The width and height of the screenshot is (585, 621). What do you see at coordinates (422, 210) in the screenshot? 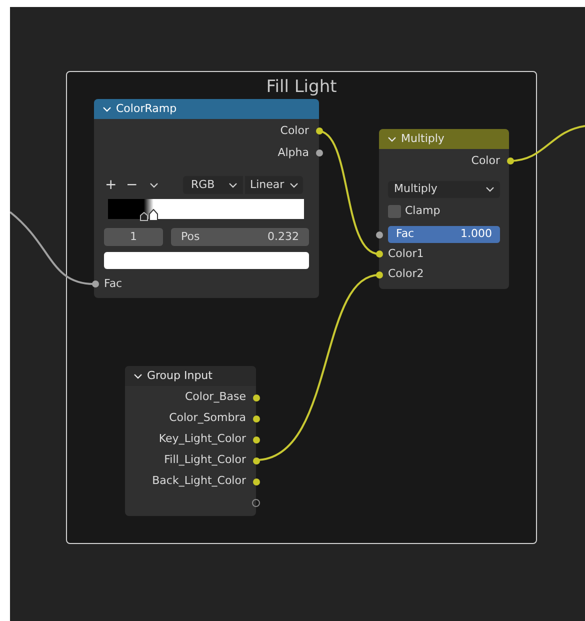
I see `checkbox-label: Clamp` at bounding box center [422, 210].